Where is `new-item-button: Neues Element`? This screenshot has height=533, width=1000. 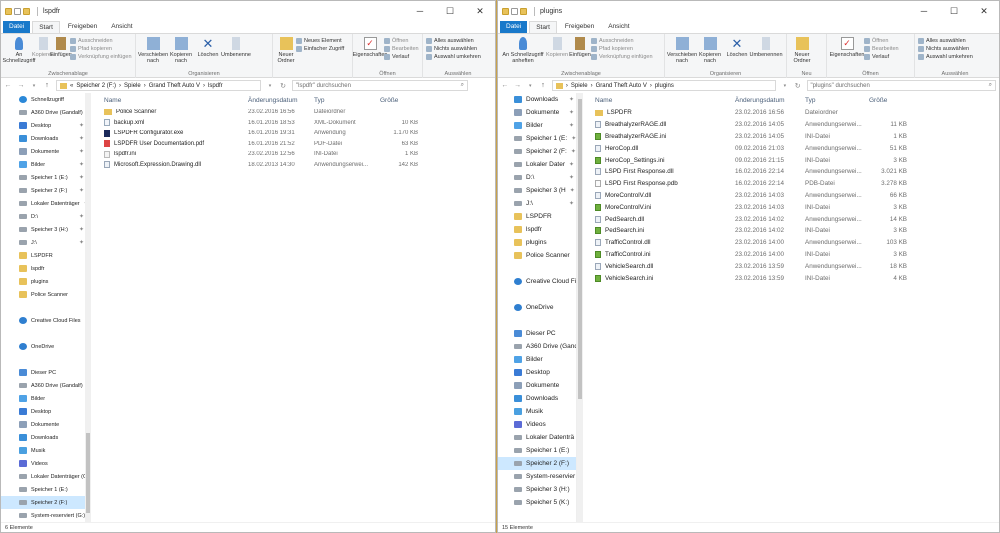
new-item-button: Neues Element is located at coordinates (320, 40).